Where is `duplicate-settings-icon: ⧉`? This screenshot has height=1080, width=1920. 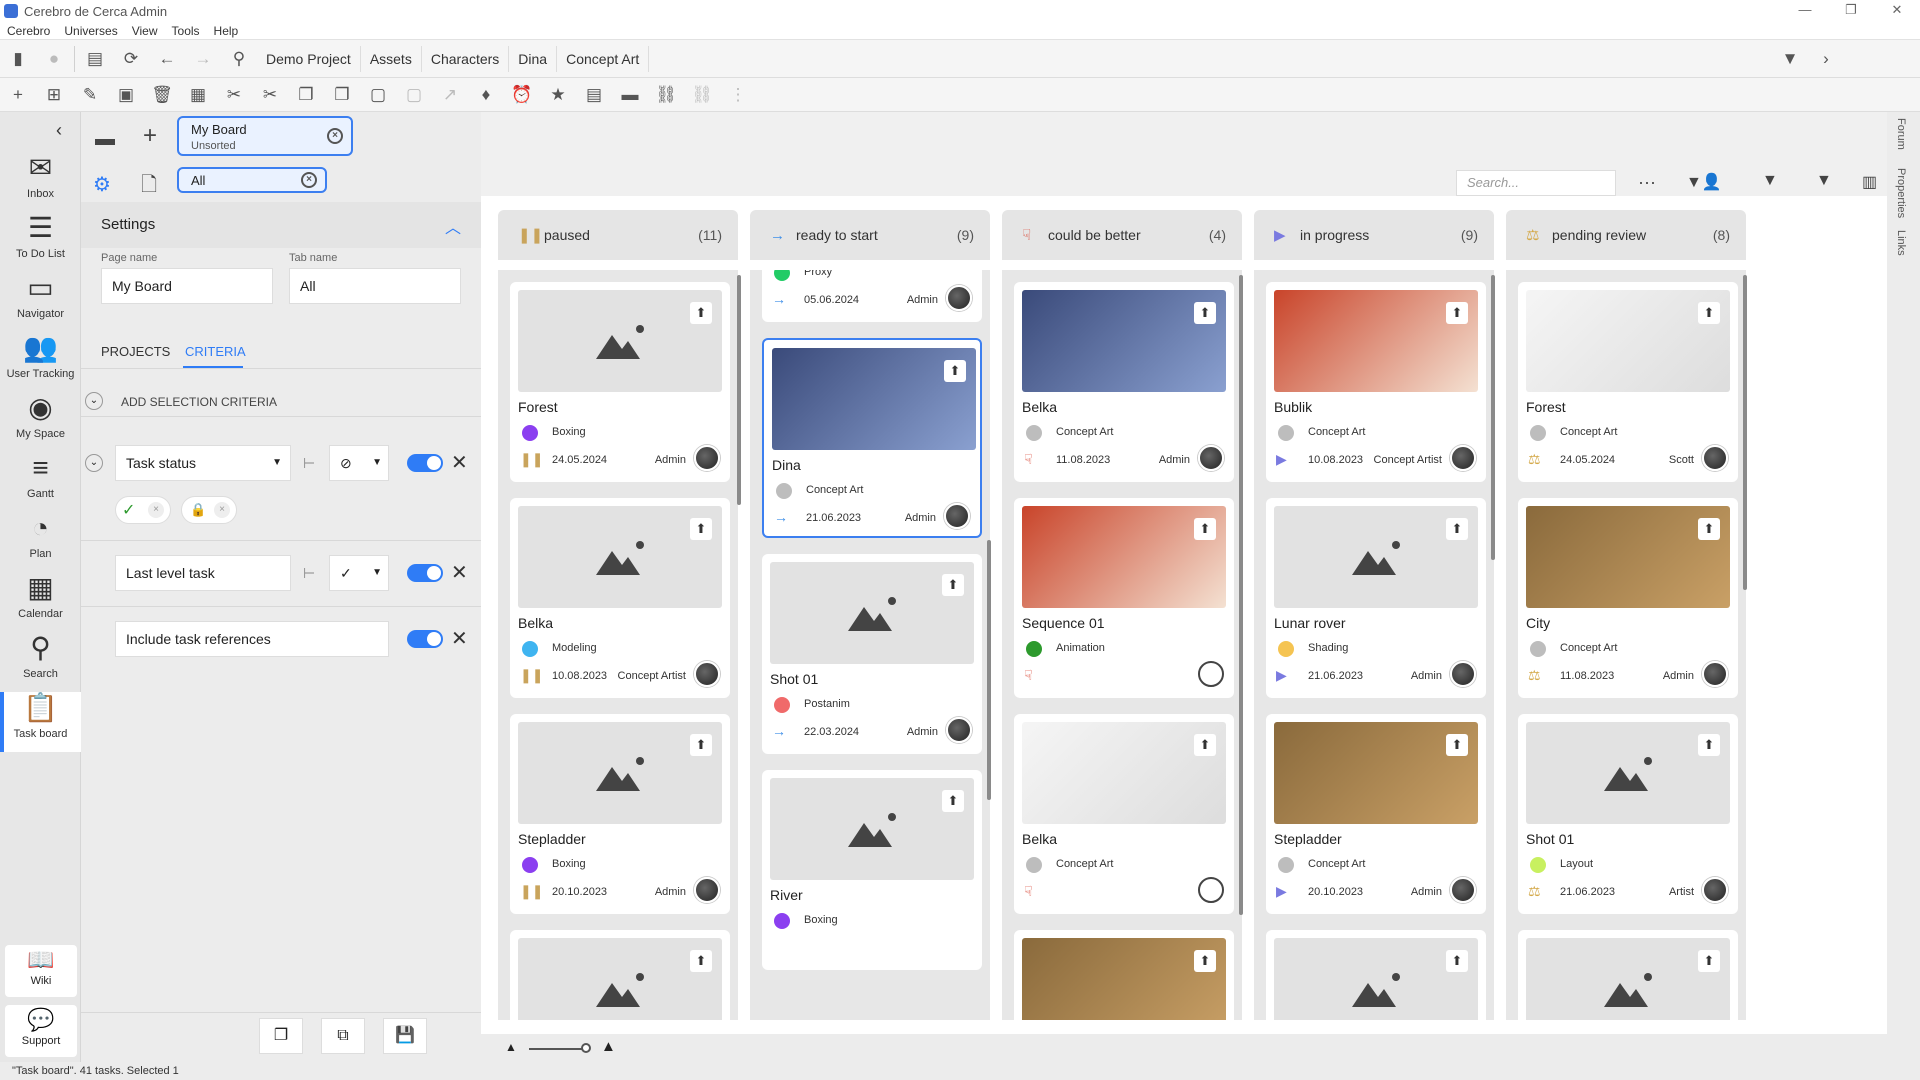
duplicate-settings-icon: ⧉ is located at coordinates (343, 1036).